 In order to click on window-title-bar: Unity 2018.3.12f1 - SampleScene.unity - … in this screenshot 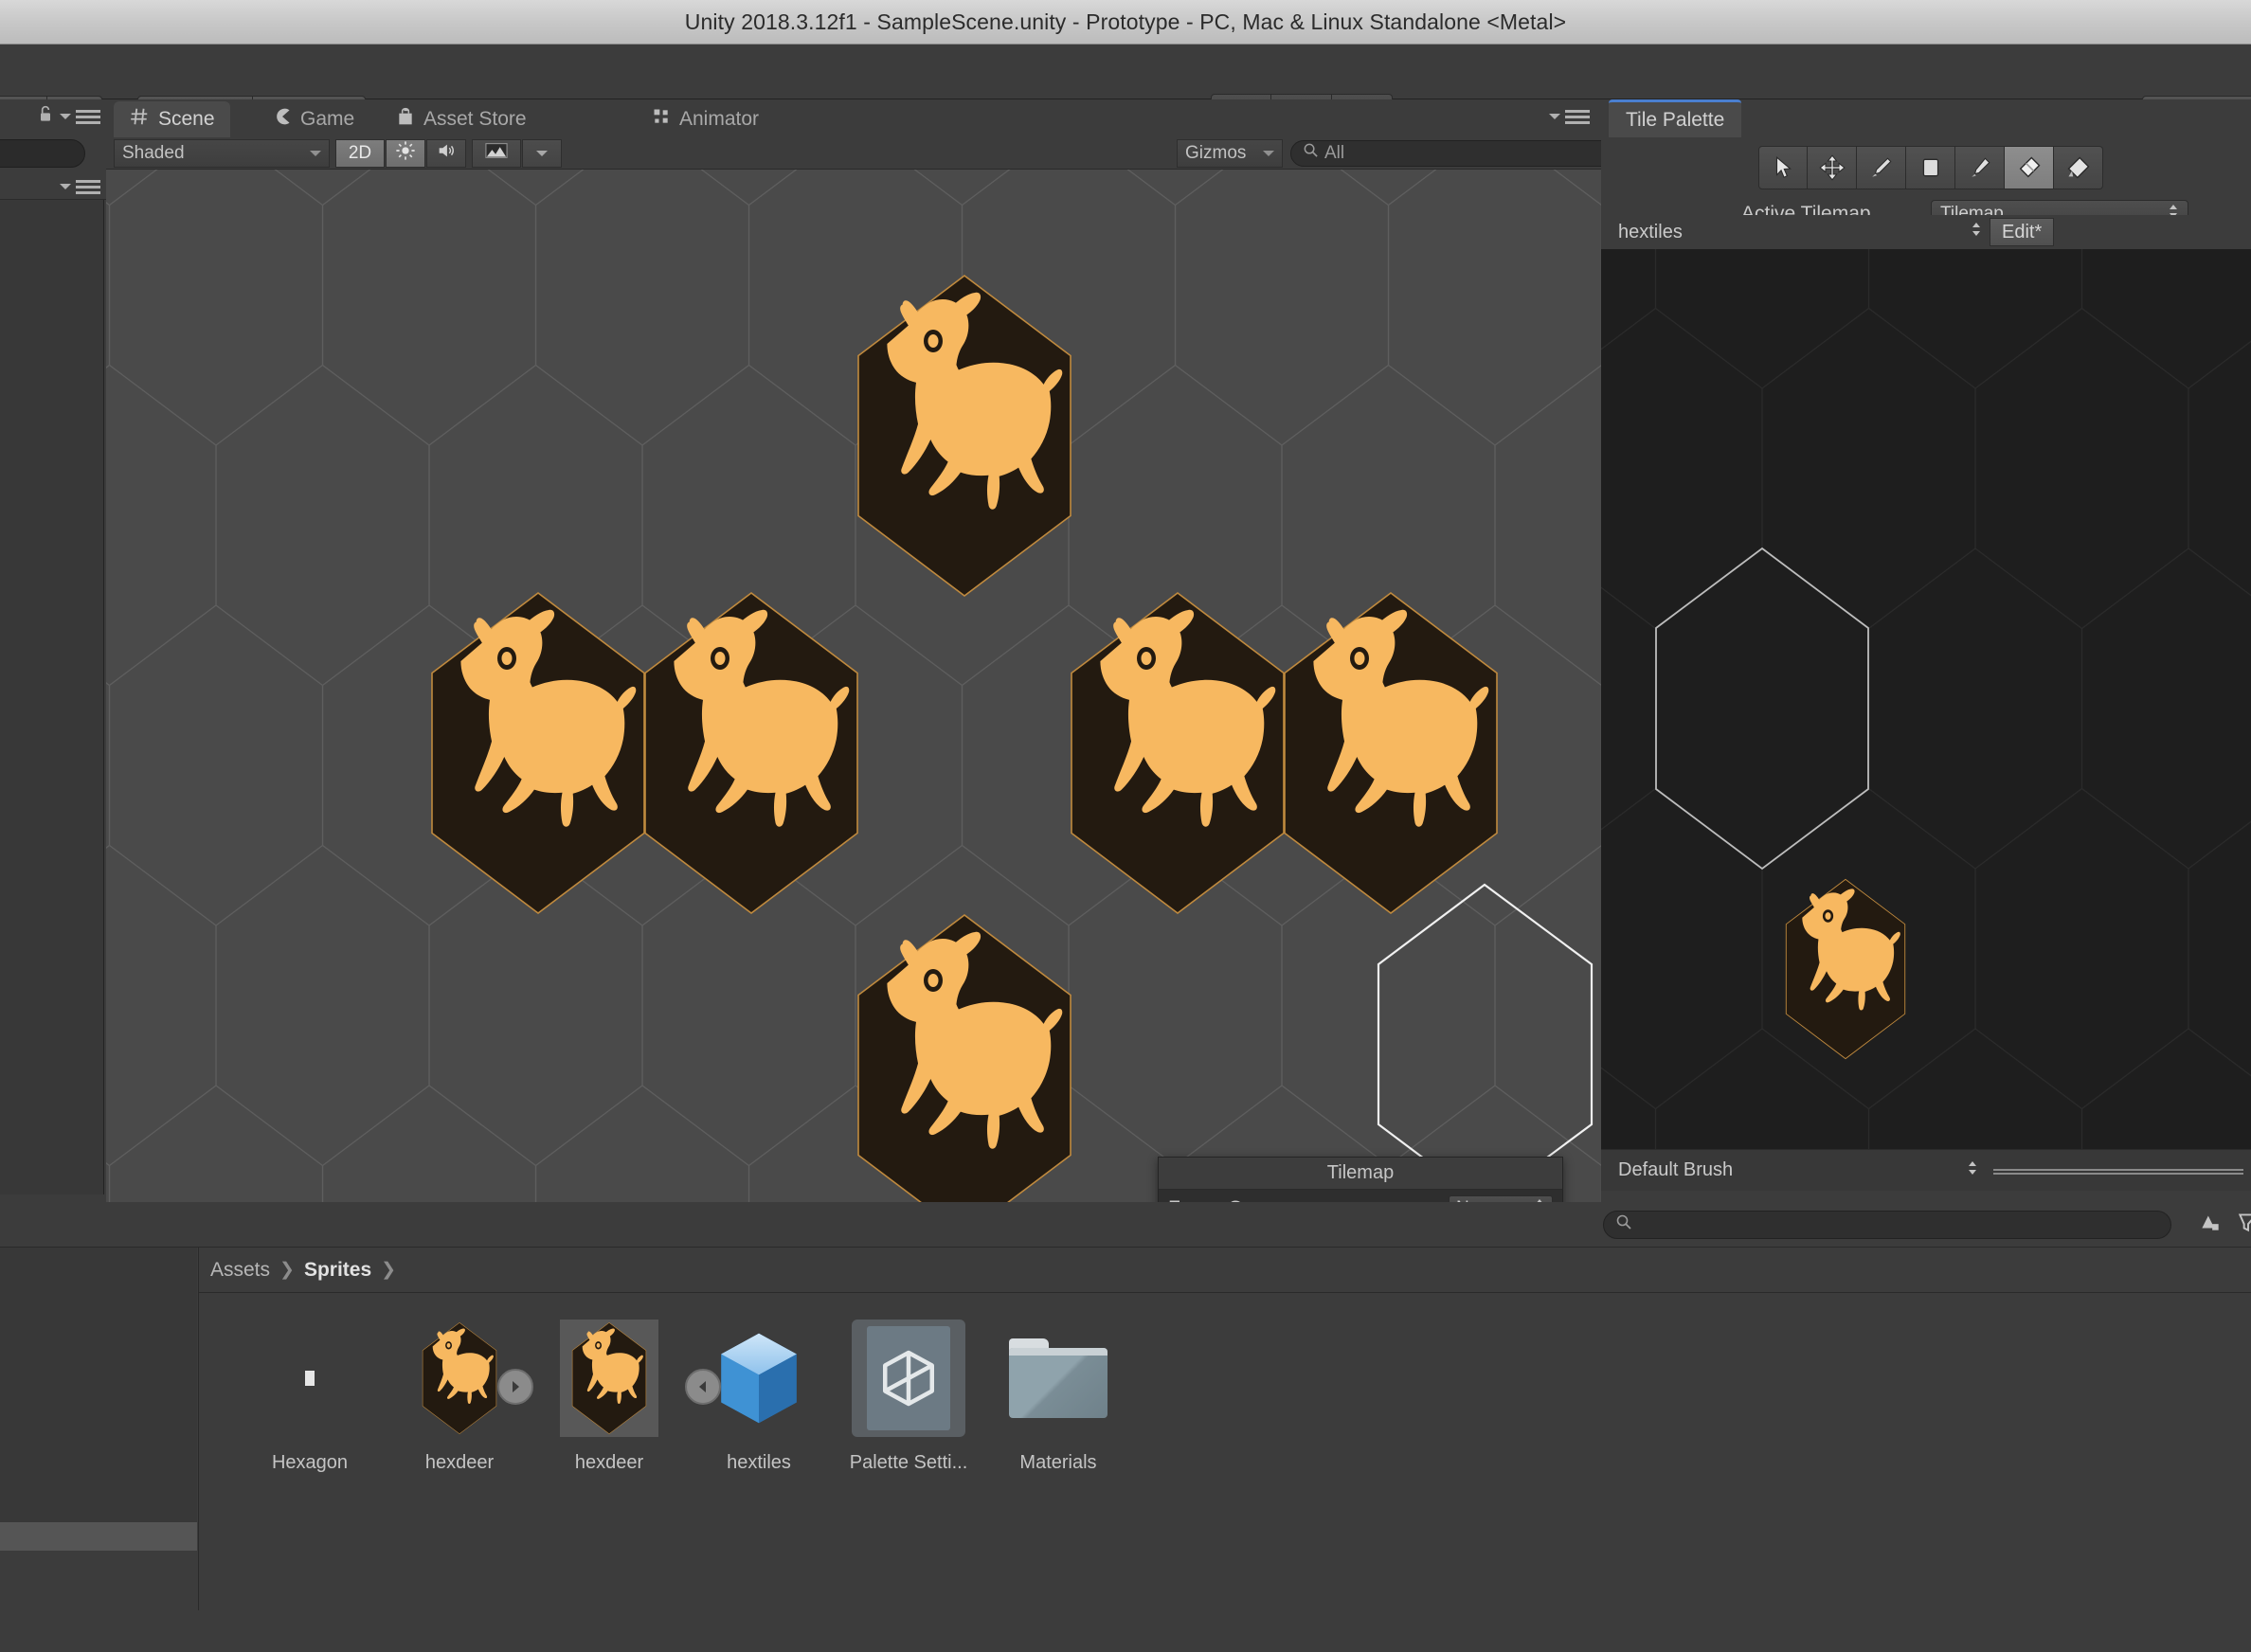, I will do `click(1125, 22)`.